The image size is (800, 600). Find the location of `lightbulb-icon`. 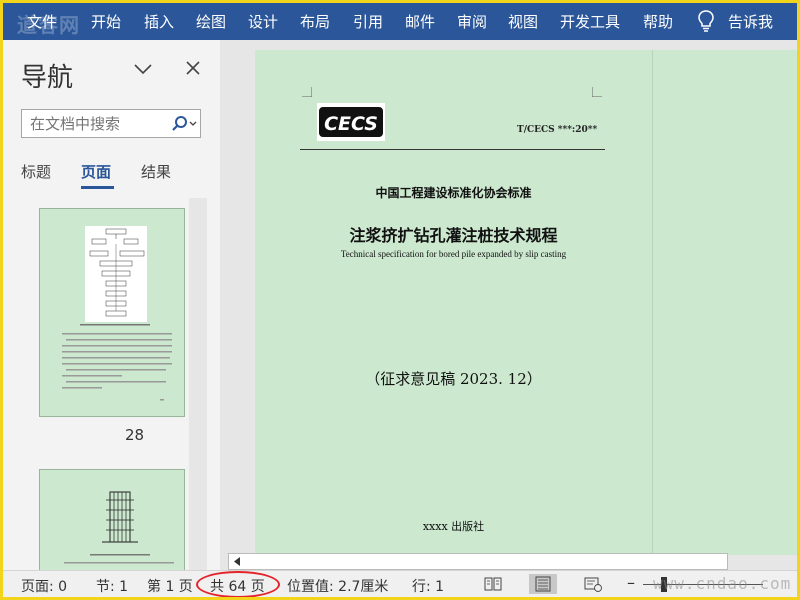

lightbulb-icon is located at coordinates (706, 21).